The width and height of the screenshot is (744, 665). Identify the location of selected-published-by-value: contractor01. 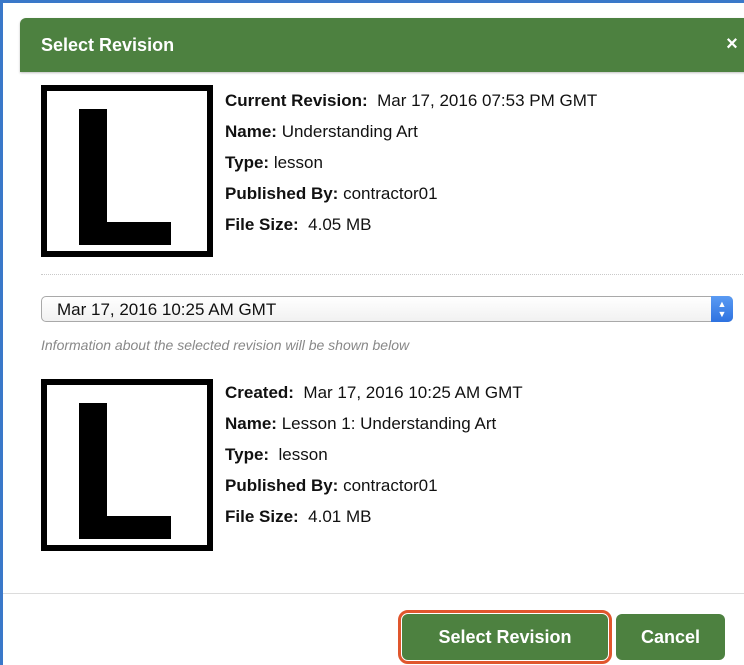
(390, 485).